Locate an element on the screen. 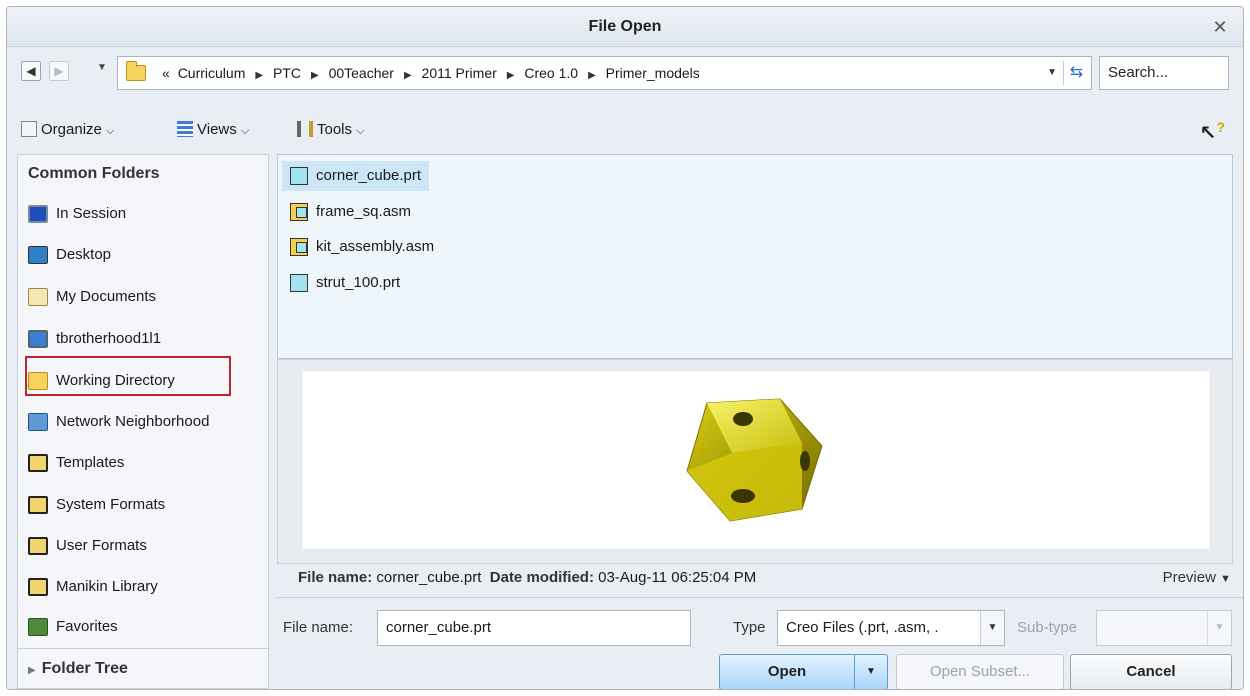  sidebar-item-manikin-library: Manikin Library is located at coordinates (92, 587).